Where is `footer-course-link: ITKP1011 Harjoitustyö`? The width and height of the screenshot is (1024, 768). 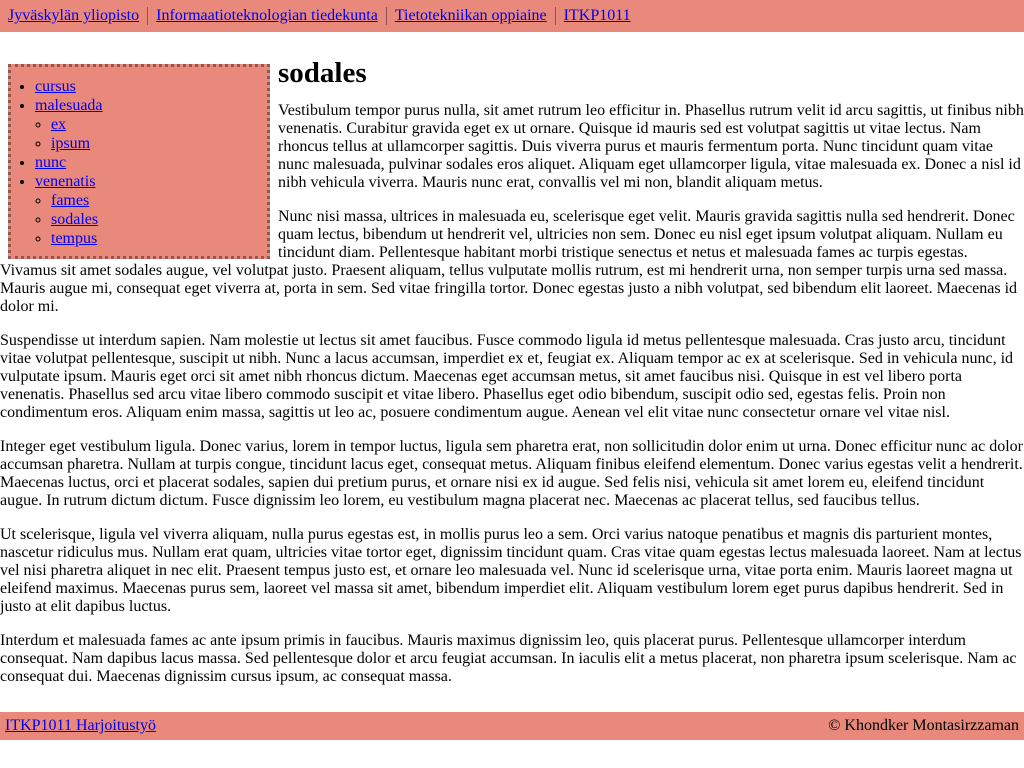
footer-course-link: ITKP1011 Harjoitustyö is located at coordinates (80, 726).